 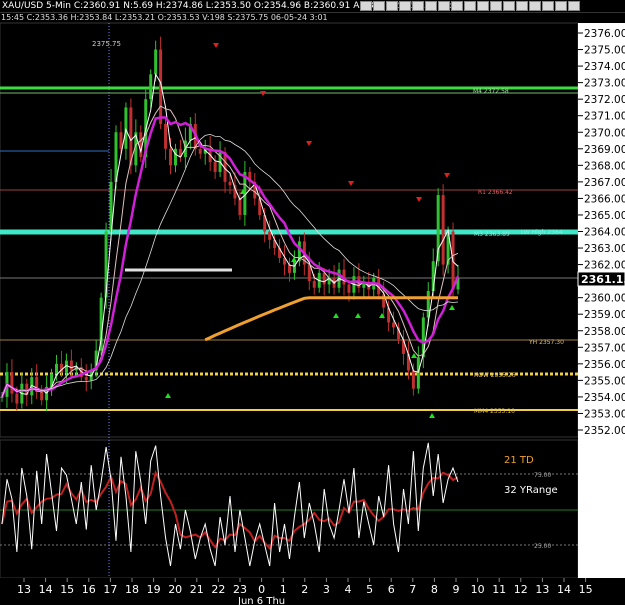 What do you see at coordinates (261, 600) in the screenshot?
I see `date-label: Jun 6 Thu` at bounding box center [261, 600].